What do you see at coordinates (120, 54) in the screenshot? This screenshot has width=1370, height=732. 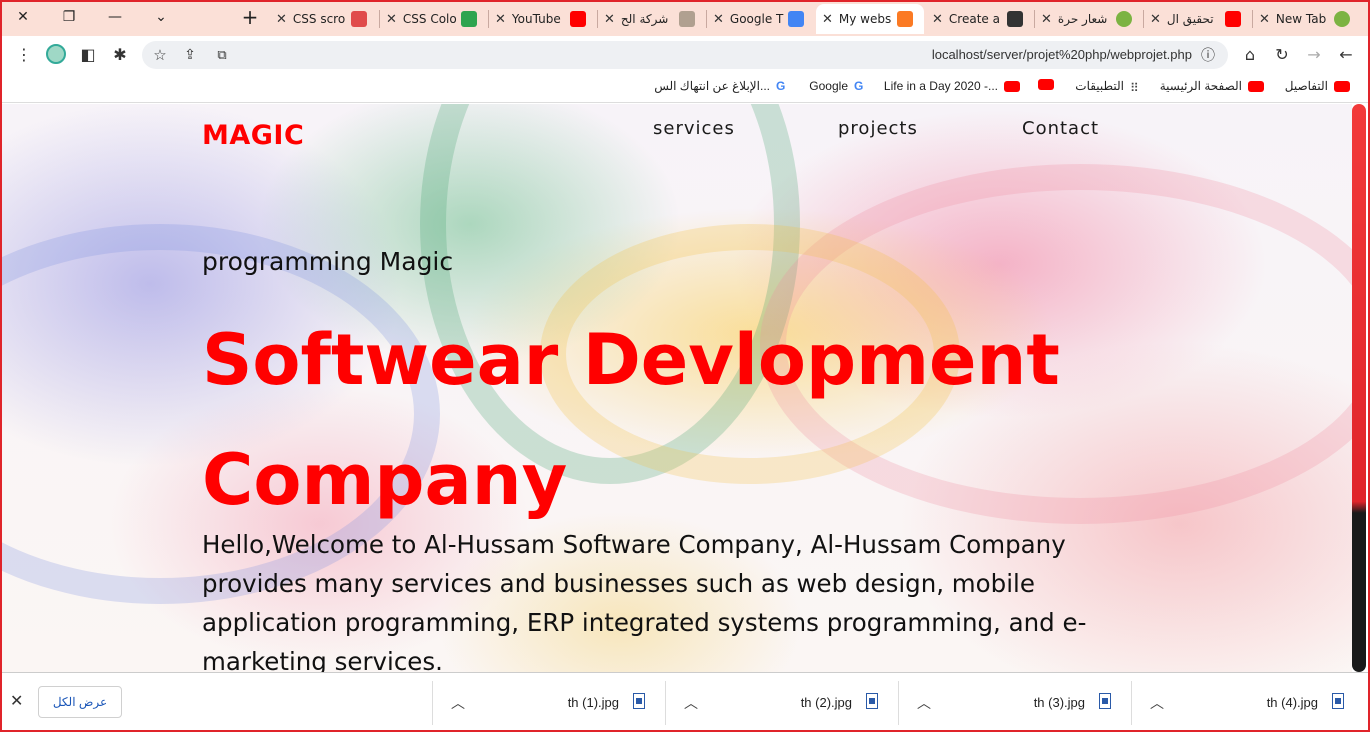 I see `extensions-icon: ✱` at bounding box center [120, 54].